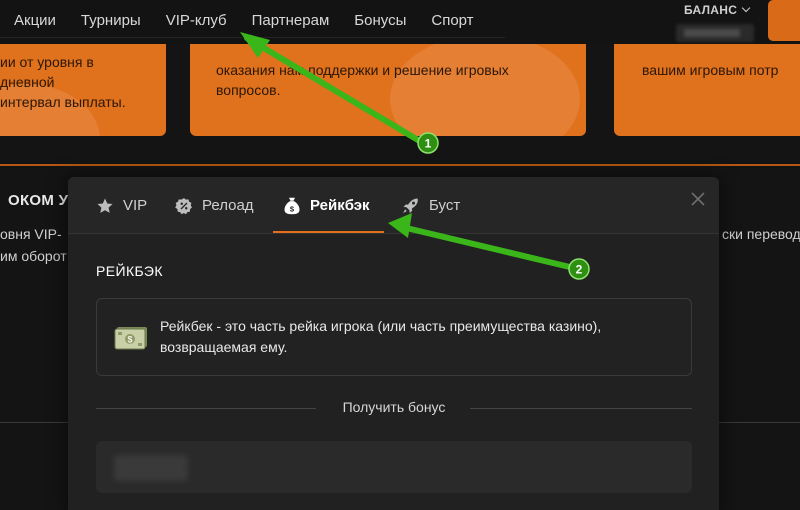  Describe the element at coordinates (581, 408) in the screenshot. I see `divider-line-right` at that location.